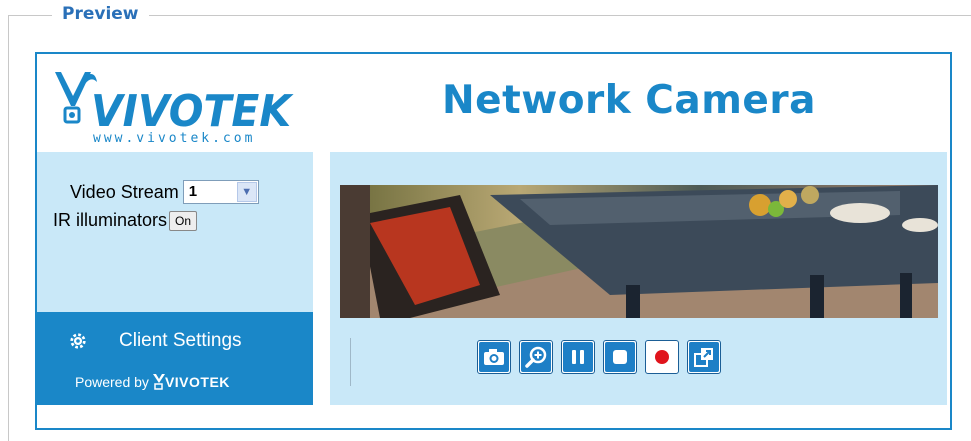 Image resolution: width=971 pixels, height=441 pixels. Describe the element at coordinates (100, 14) in the screenshot. I see `preview-legend: Preview` at that location.